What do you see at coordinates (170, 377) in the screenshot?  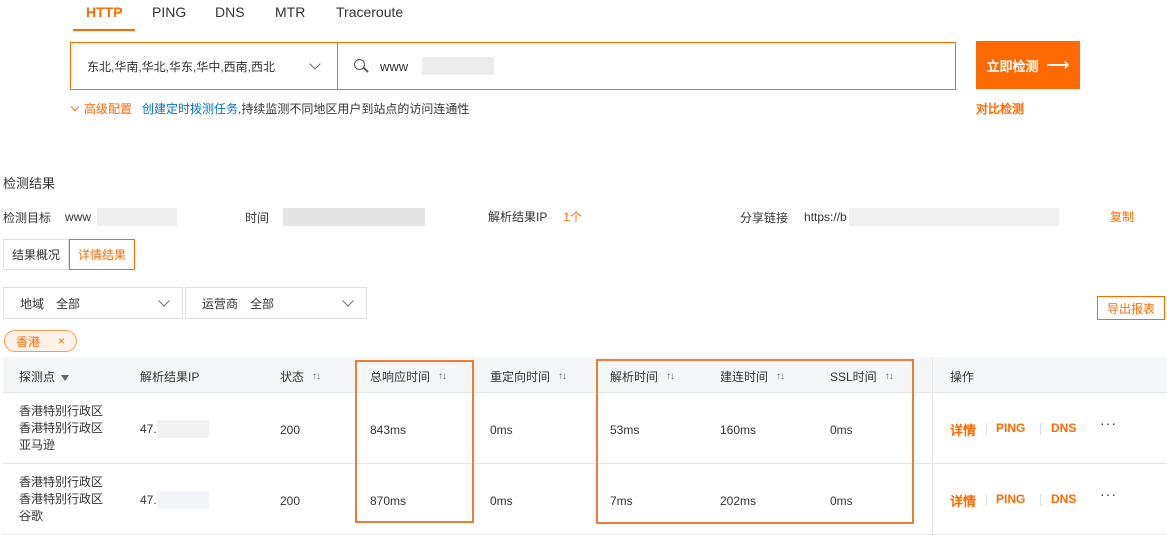 I see `col-ip: 解析结果IP` at bounding box center [170, 377].